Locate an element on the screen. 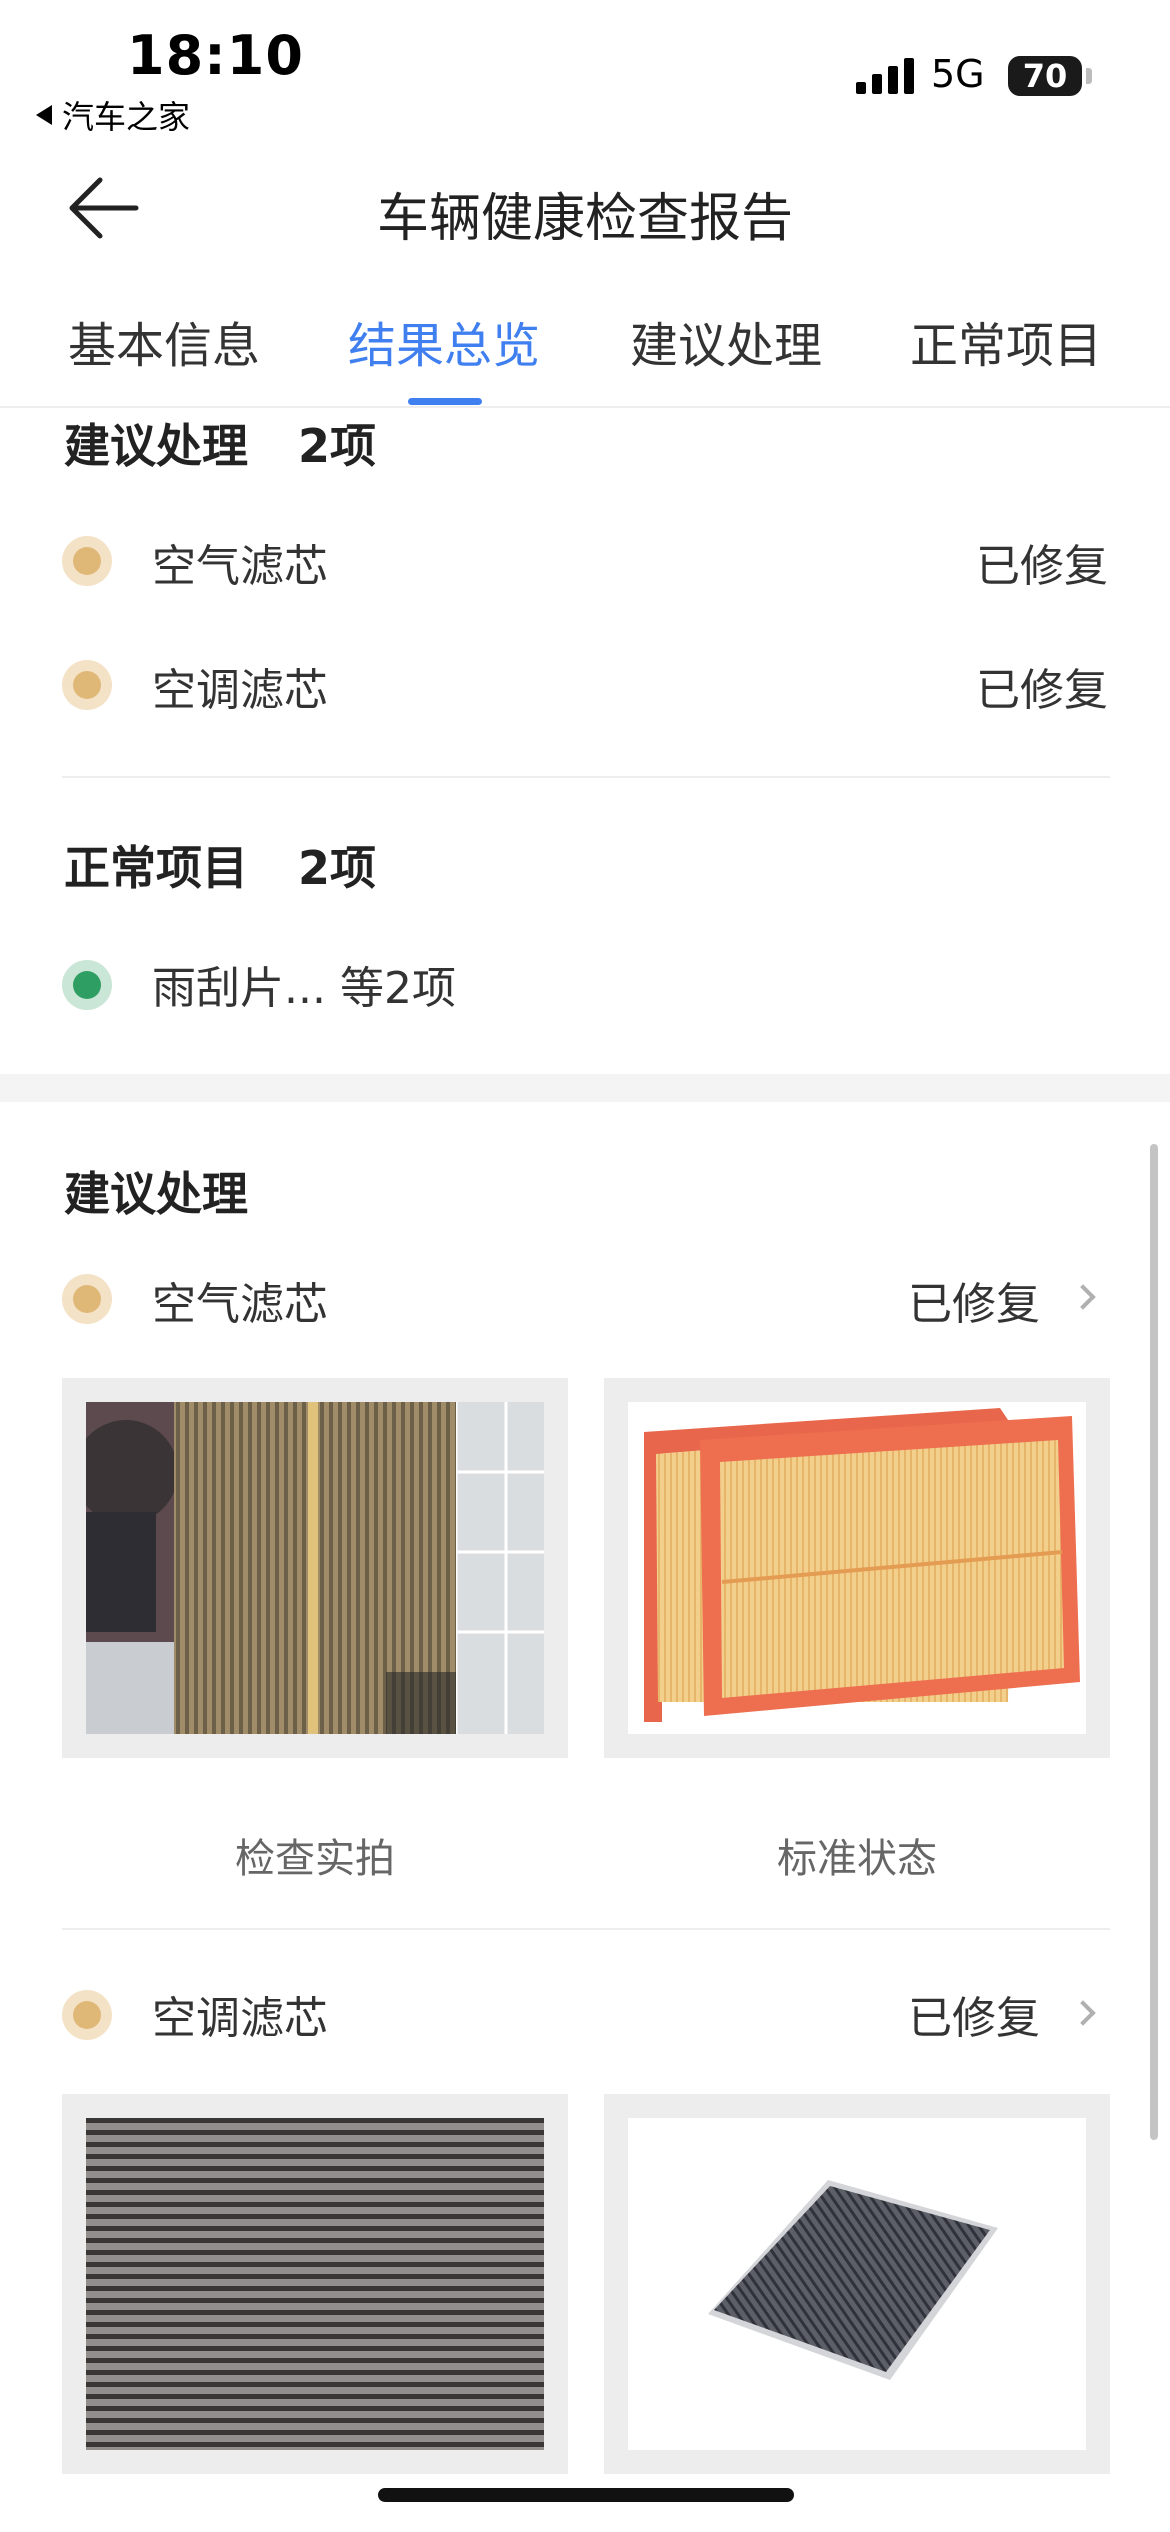 The image size is (1170, 2532). summary-normal-heading: 正常项目 2项 is located at coordinates (220, 865).